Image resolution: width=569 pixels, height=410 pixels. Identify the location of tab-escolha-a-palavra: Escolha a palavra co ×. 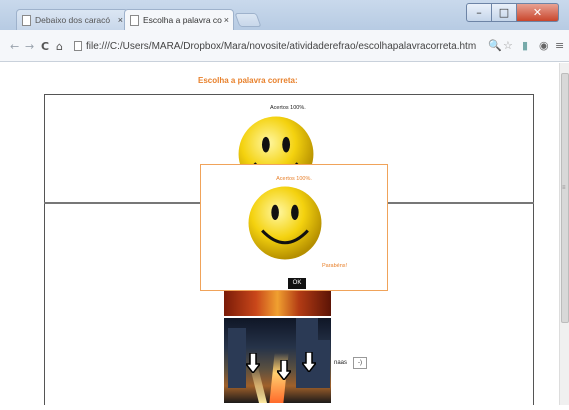
(179, 19).